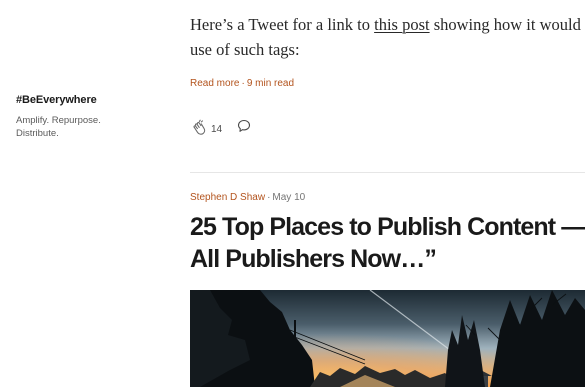 The height and width of the screenshot is (387, 585). I want to click on clap-count: 14, so click(217, 129).